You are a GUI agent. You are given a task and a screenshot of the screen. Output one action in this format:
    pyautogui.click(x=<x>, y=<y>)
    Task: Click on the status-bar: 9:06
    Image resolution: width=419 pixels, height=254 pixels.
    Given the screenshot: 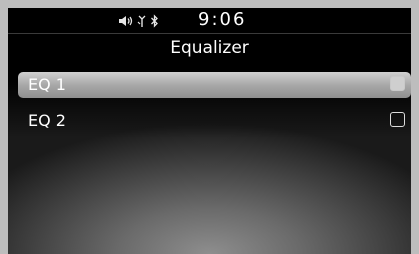 What is the action you would take?
    pyautogui.click(x=209, y=21)
    